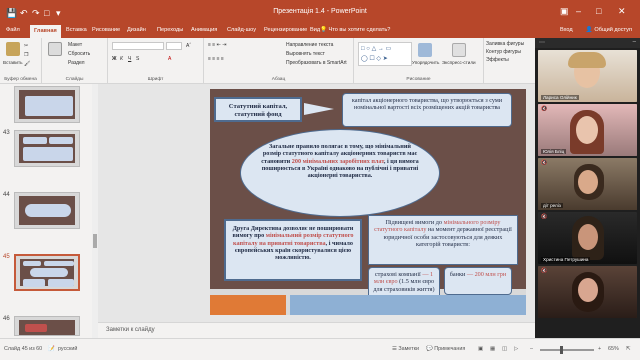 The height and width of the screenshot is (360, 640). Describe the element at coordinates (516, 349) in the screenshot. I see `slideshow-view-icon: ▷` at that location.